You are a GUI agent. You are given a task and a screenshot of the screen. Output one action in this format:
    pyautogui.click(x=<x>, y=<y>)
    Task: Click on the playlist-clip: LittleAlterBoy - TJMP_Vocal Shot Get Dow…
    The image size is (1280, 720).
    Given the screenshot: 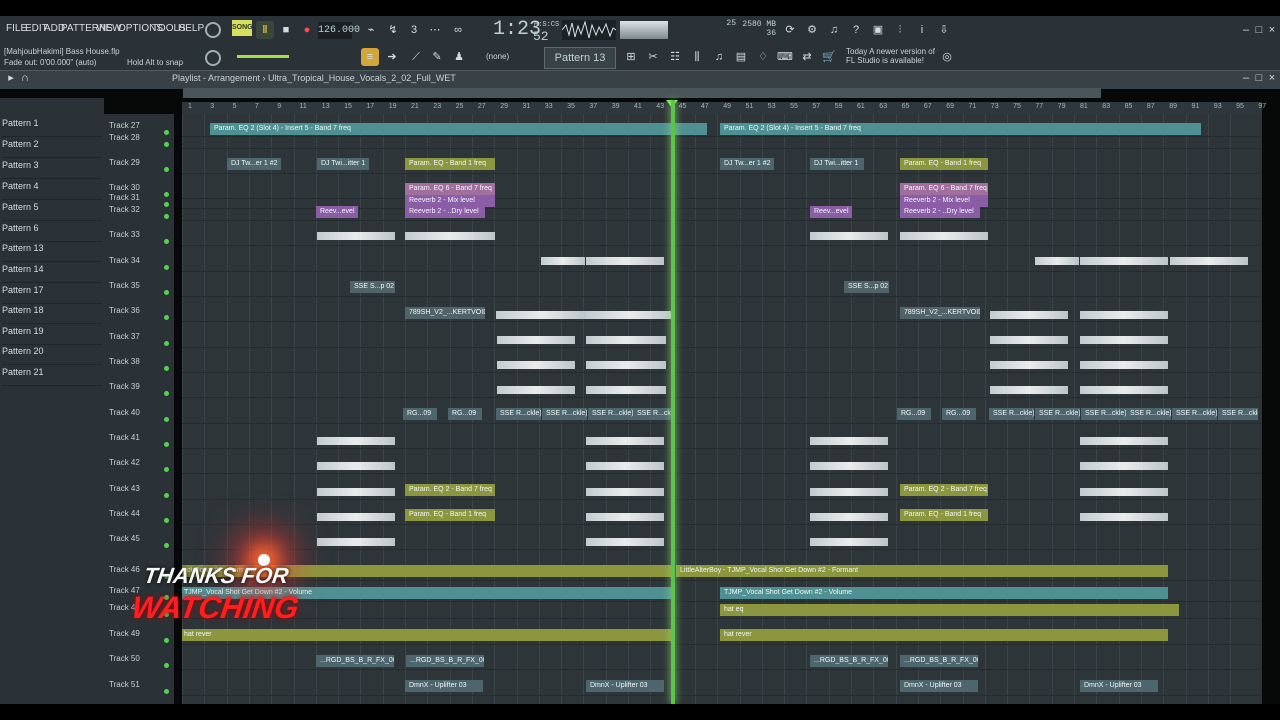 What is the action you would take?
    pyautogui.click(x=922, y=571)
    